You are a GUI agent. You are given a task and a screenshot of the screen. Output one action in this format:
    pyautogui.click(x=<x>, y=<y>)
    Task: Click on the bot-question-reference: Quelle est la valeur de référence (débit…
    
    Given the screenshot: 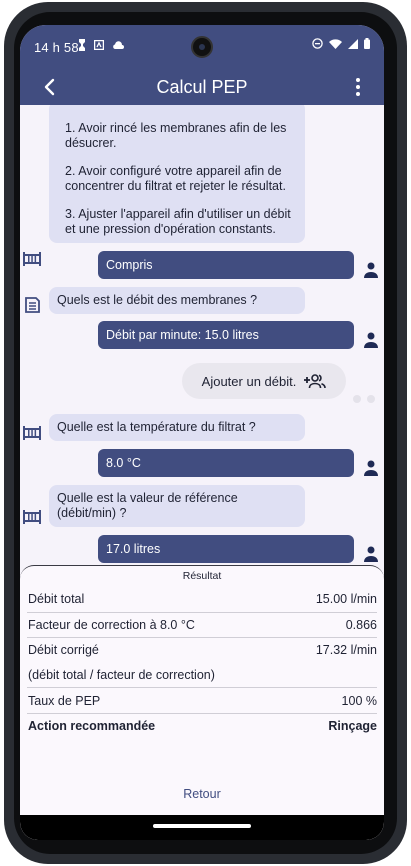 What is the action you would take?
    pyautogui.click(x=177, y=506)
    